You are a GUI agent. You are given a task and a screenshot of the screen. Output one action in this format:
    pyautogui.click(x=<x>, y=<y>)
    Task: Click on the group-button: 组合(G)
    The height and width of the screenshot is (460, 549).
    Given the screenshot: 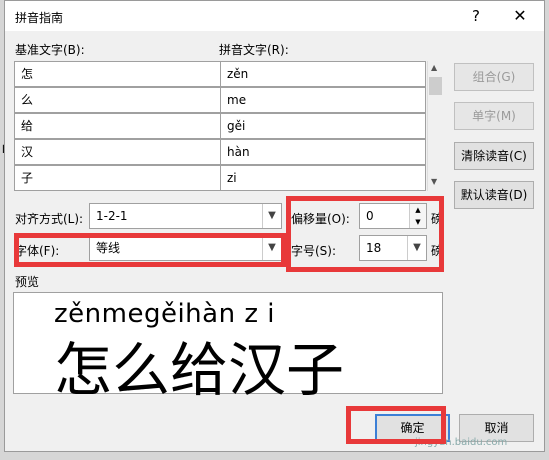 What is the action you would take?
    pyautogui.click(x=494, y=77)
    